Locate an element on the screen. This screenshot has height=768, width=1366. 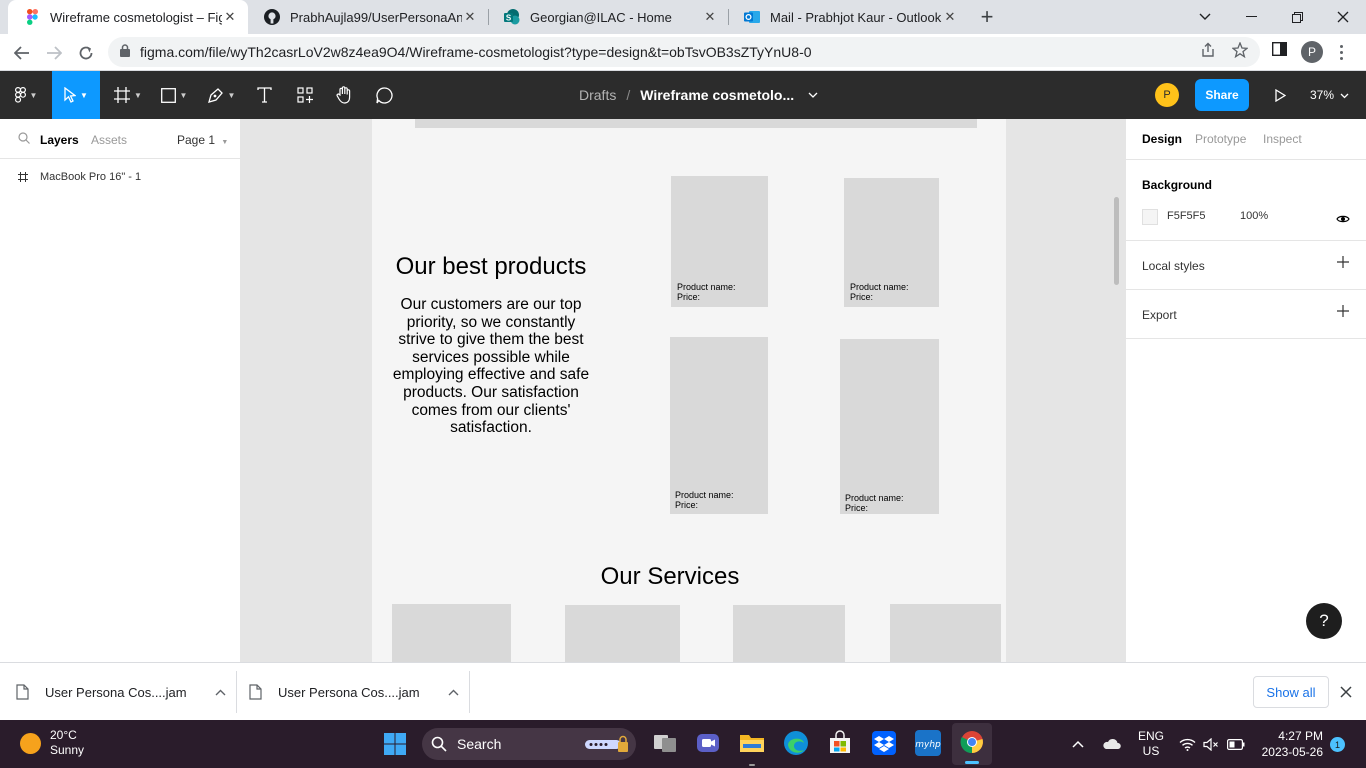
breadcrumb-drafts: Drafts is located at coordinates (597, 95).